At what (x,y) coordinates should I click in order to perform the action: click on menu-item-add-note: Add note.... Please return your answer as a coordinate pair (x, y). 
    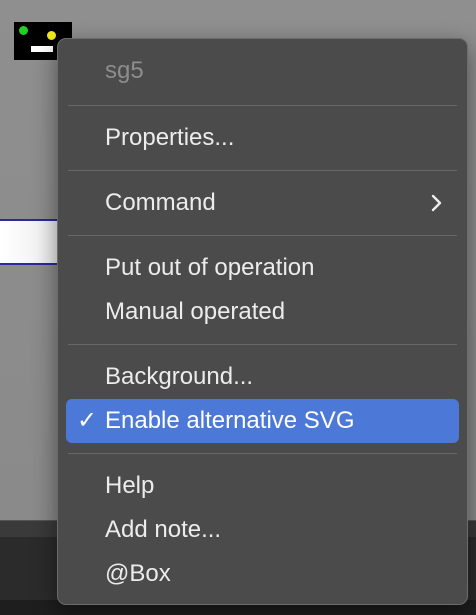
    Looking at the image, I should click on (262, 530).